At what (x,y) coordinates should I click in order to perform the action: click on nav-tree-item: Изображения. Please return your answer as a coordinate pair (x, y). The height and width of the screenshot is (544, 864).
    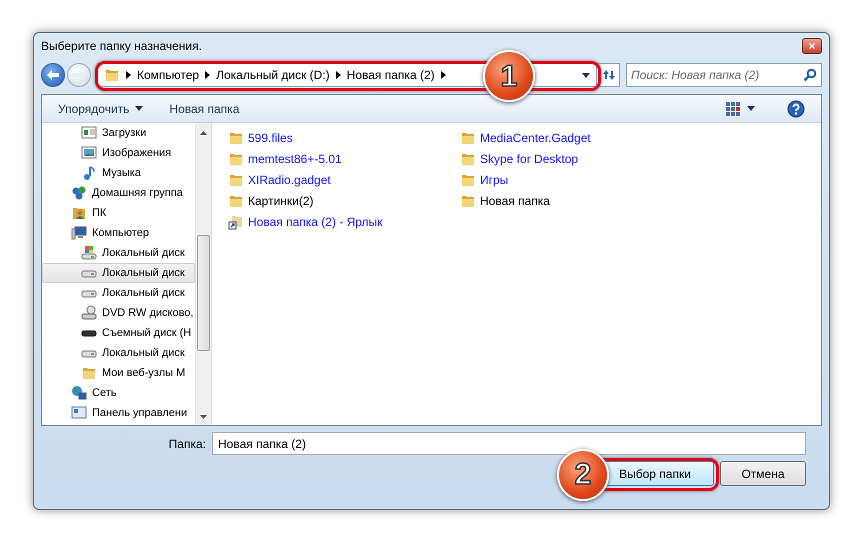
    Looking at the image, I should click on (118, 153).